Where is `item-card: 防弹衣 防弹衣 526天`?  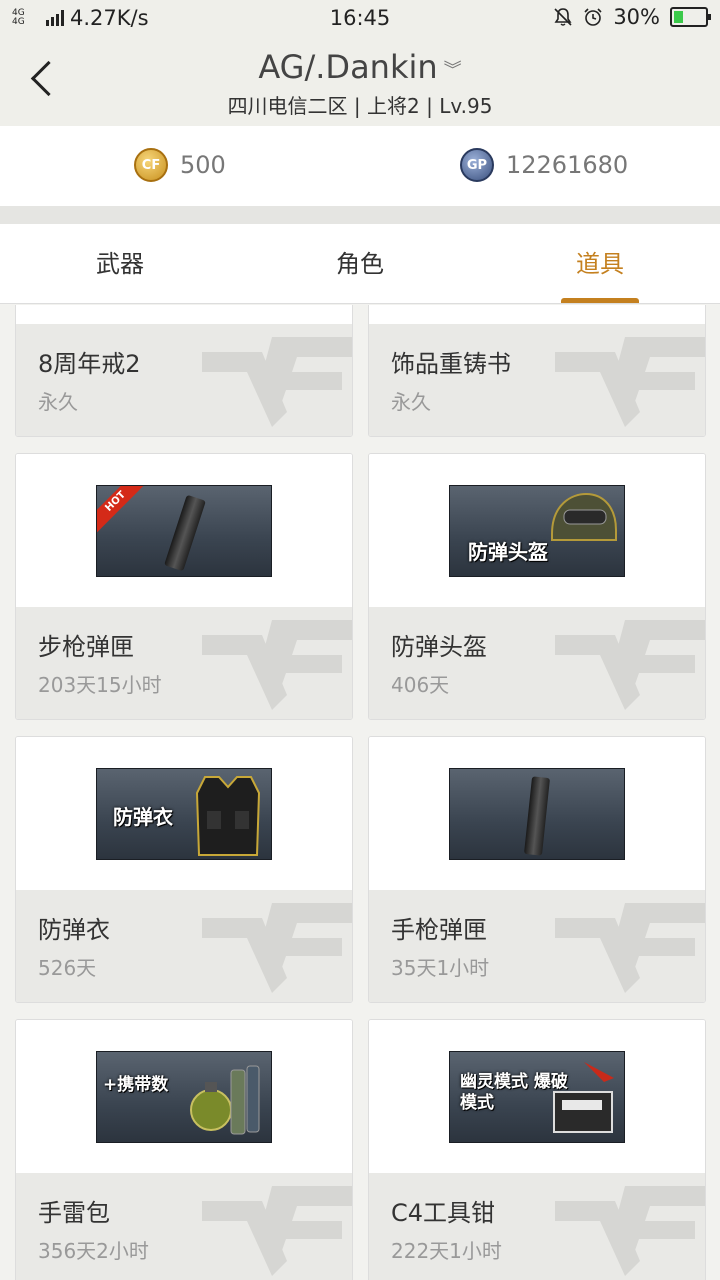 item-card: 防弹衣 防弹衣 526天 is located at coordinates (184, 869).